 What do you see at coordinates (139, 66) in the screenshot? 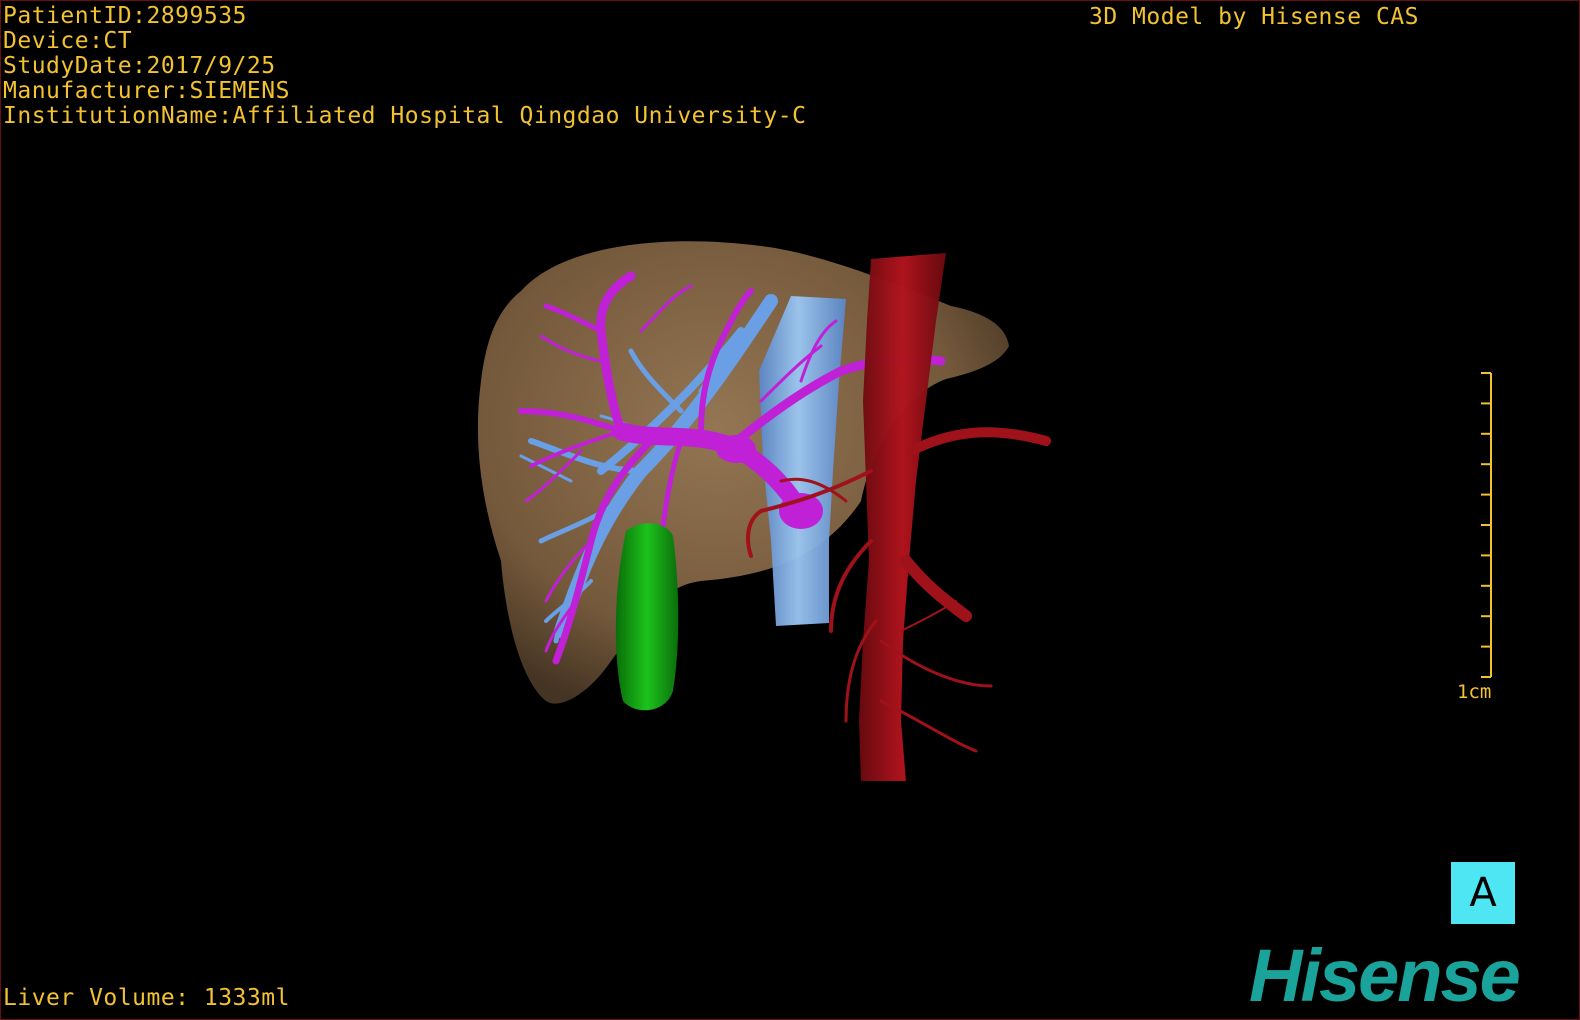
I see `study-date-text: StudyDate:2017/9/25` at bounding box center [139, 66].